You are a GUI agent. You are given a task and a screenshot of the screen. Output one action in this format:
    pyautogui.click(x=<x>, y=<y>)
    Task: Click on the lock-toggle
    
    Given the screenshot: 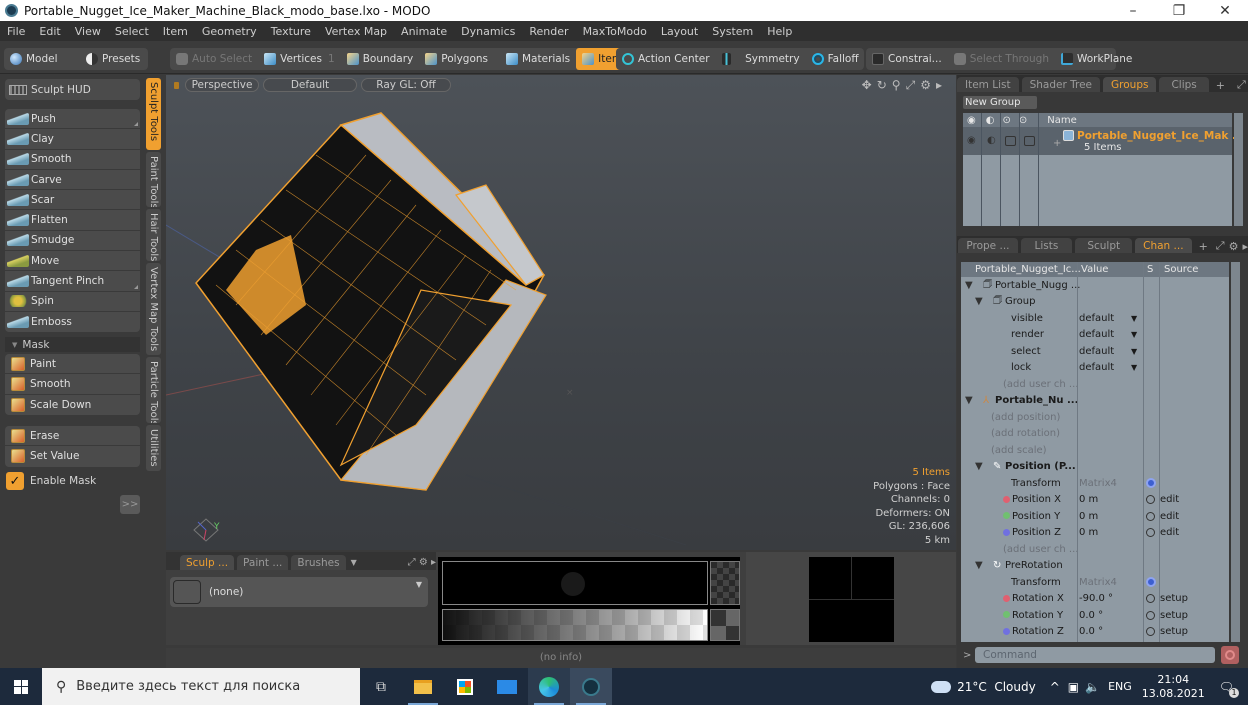 What is the action you would take?
    pyautogui.click(x=1010, y=141)
    